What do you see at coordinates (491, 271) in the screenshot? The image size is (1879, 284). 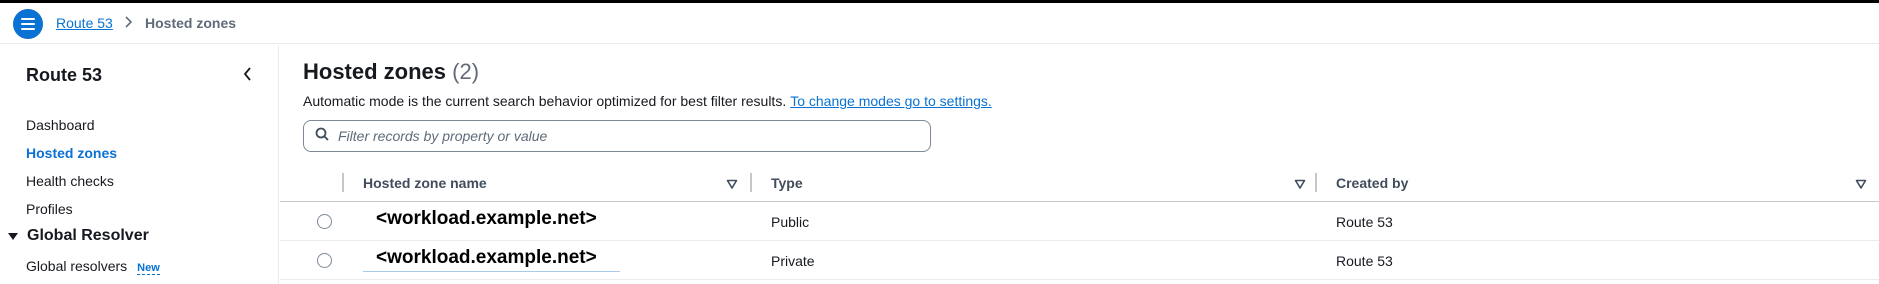 I see `link-underline` at bounding box center [491, 271].